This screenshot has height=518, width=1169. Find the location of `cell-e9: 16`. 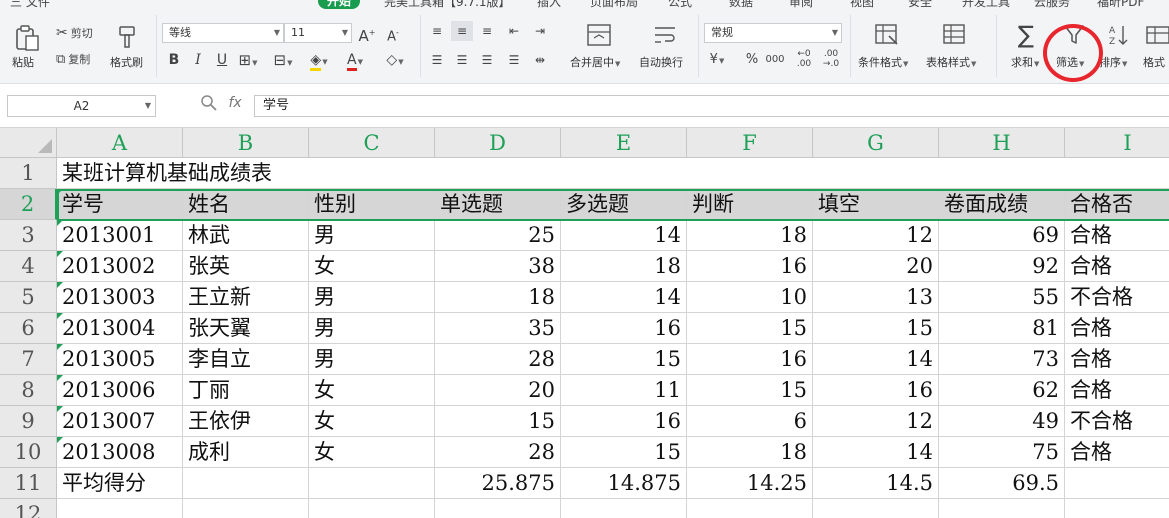

cell-e9: 16 is located at coordinates (624, 421).